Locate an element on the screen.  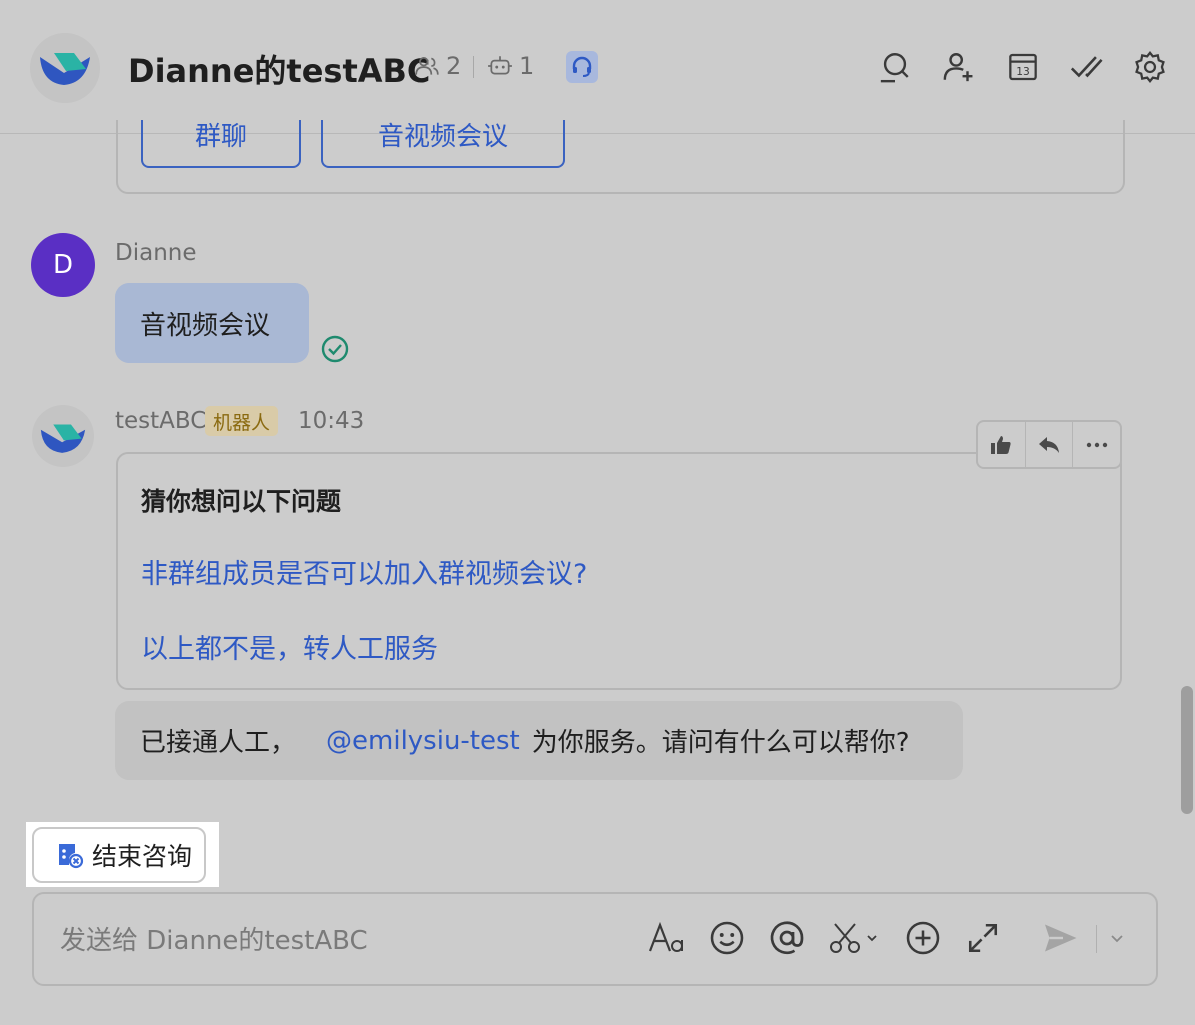
send-options-button is located at coordinates (1117, 938).